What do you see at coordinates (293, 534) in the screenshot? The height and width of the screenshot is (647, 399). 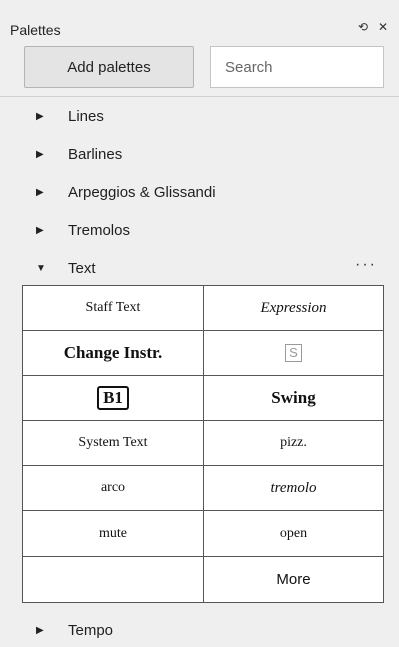 I see `palette-cell-open: open` at bounding box center [293, 534].